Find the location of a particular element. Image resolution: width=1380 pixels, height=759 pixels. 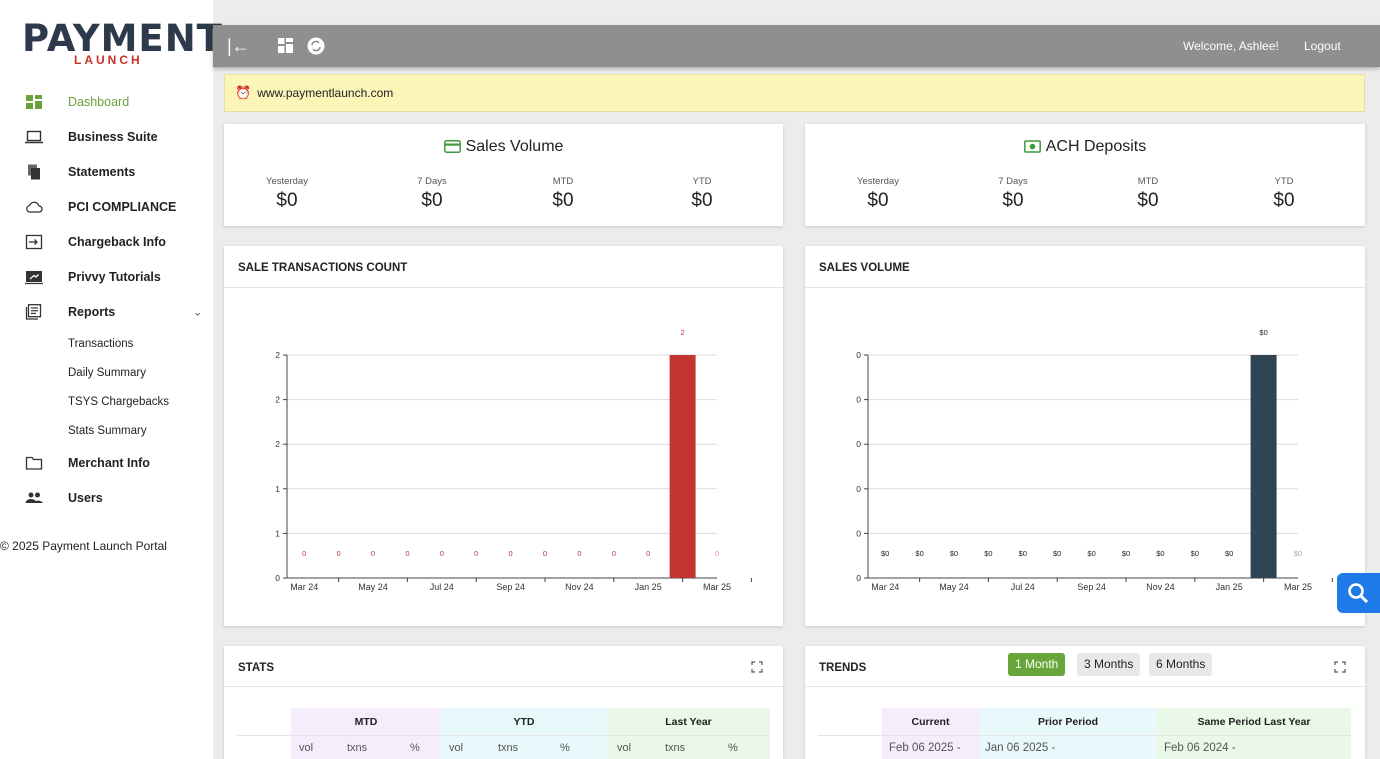

sidebar-item-label: Users is located at coordinates (85, 497).